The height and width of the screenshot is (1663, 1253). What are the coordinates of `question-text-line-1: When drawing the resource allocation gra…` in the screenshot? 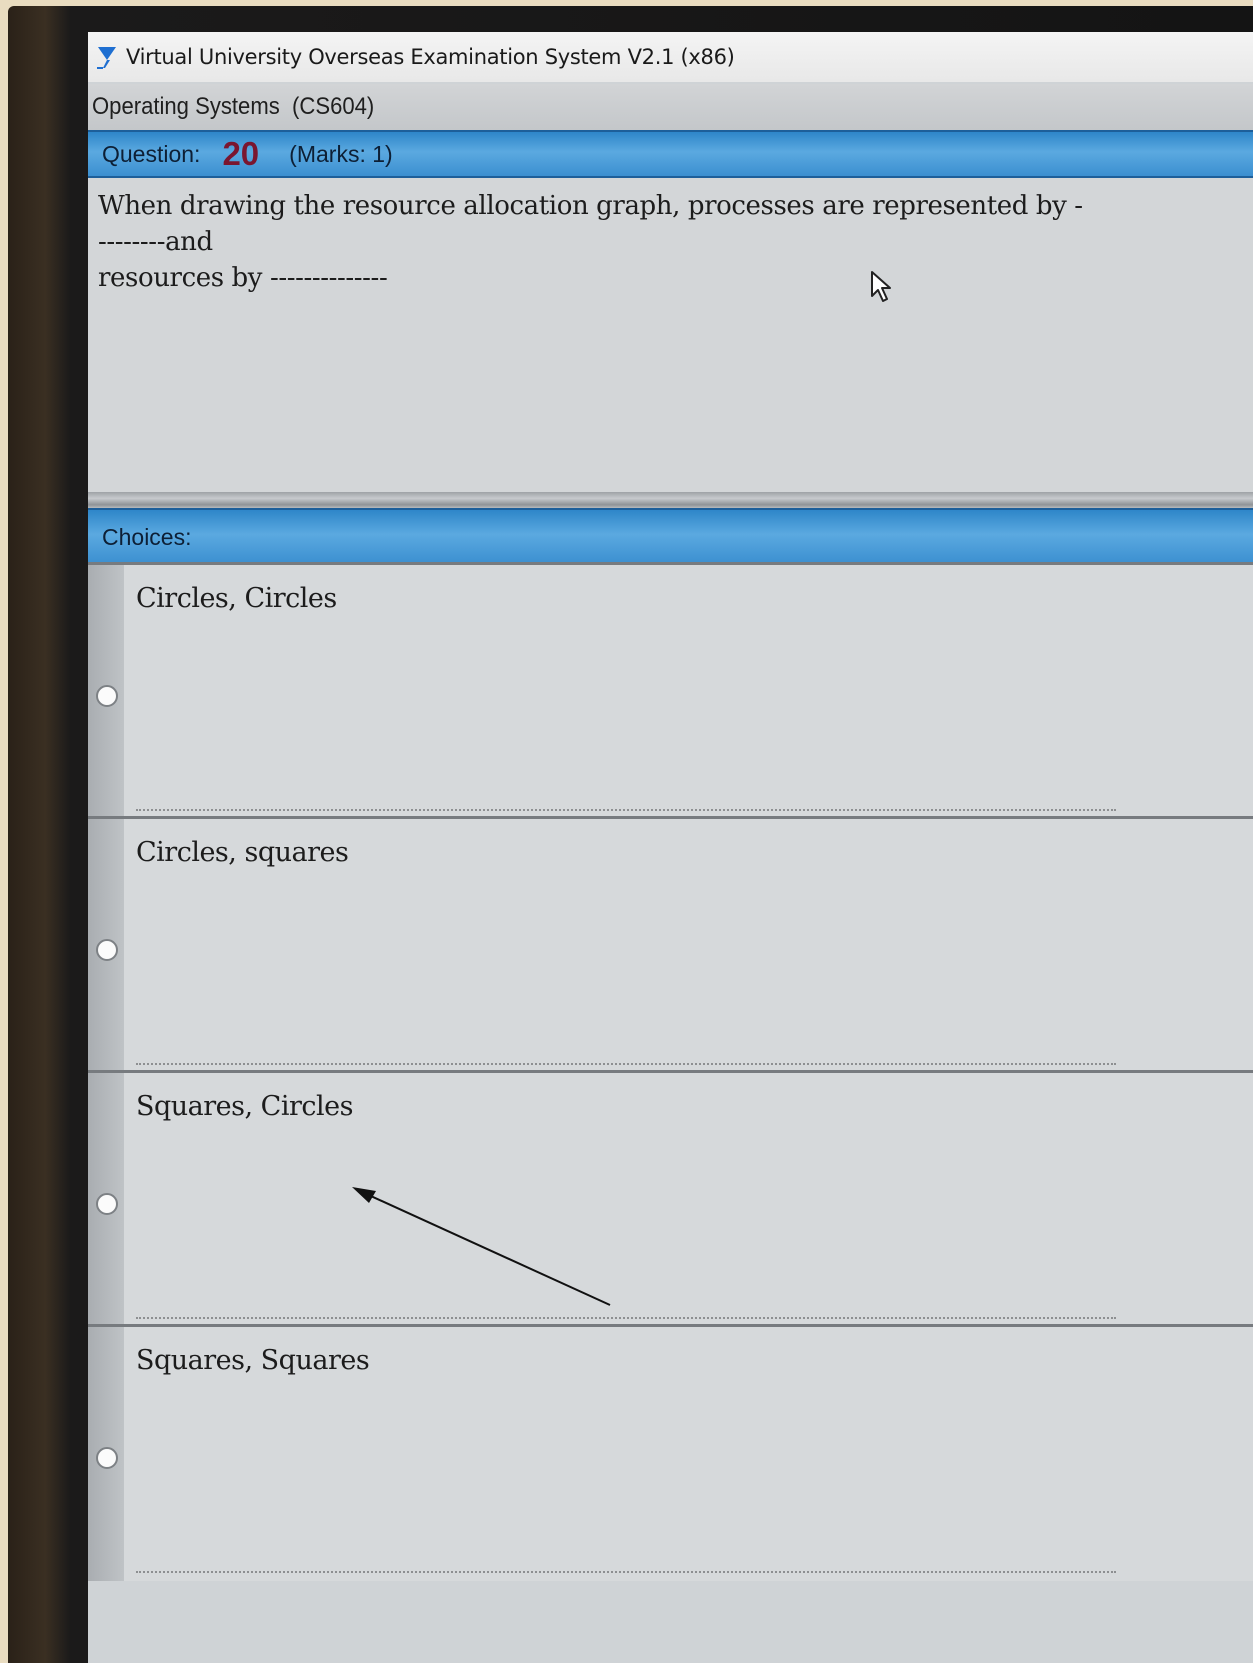 It's located at (590, 224).